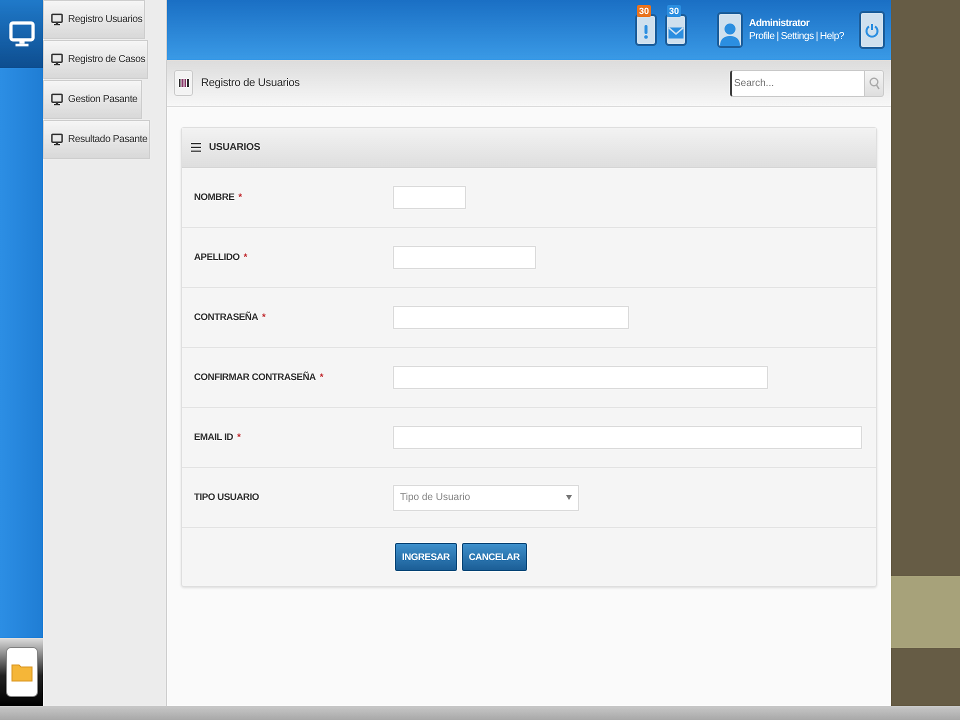 This screenshot has height=720, width=960. What do you see at coordinates (214, 437) in the screenshot?
I see `field-label: EMAIL ID` at bounding box center [214, 437].